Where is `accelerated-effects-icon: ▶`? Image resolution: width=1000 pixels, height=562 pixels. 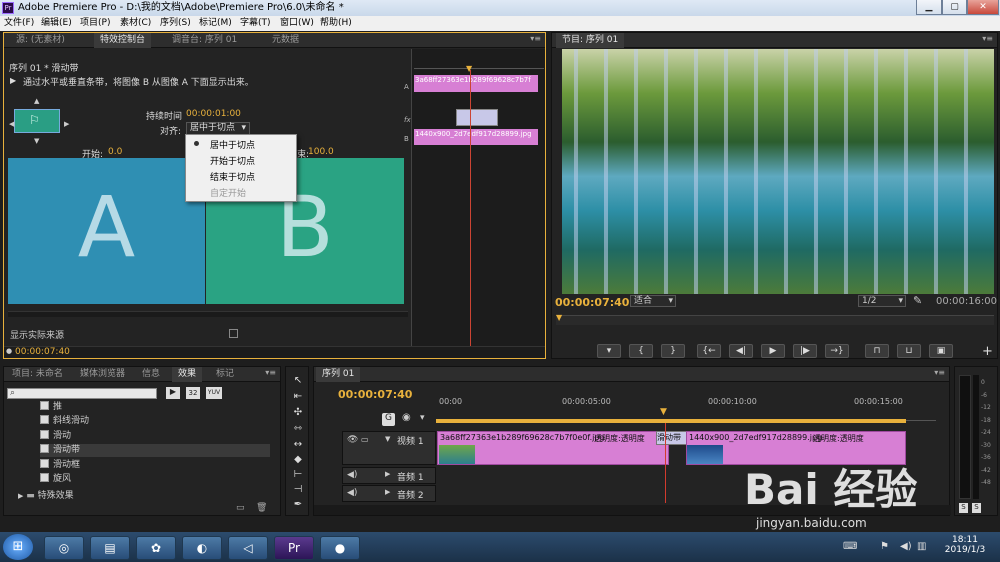 accelerated-effects-icon: ▶ is located at coordinates (173, 393).